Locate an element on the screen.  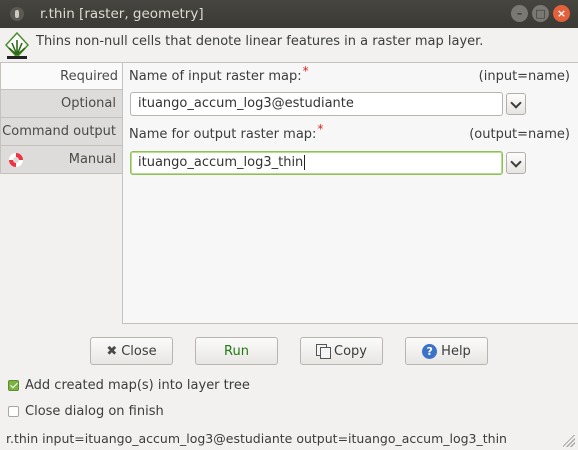
tab-manual: Manual is located at coordinates (61, 160).